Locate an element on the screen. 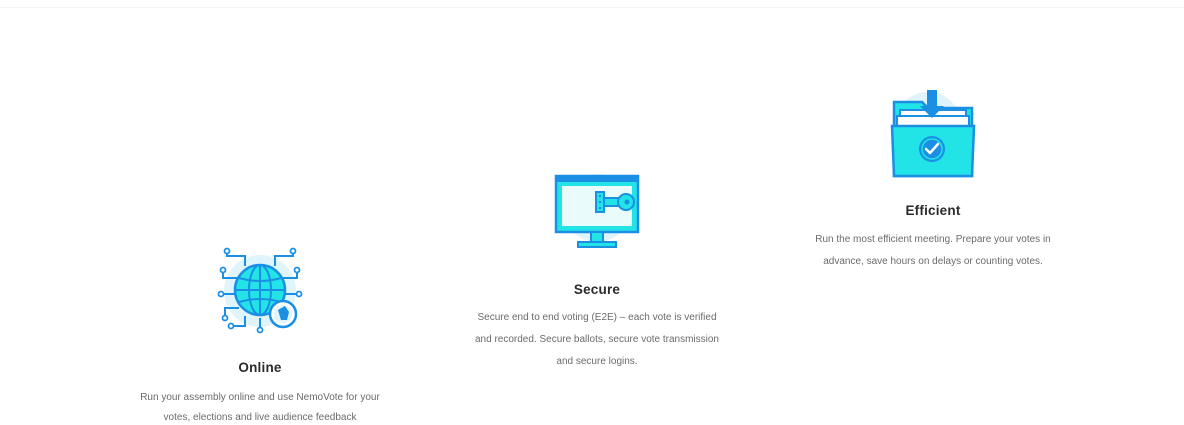 The width and height of the screenshot is (1184, 425). feature-title: Online is located at coordinates (260, 367).